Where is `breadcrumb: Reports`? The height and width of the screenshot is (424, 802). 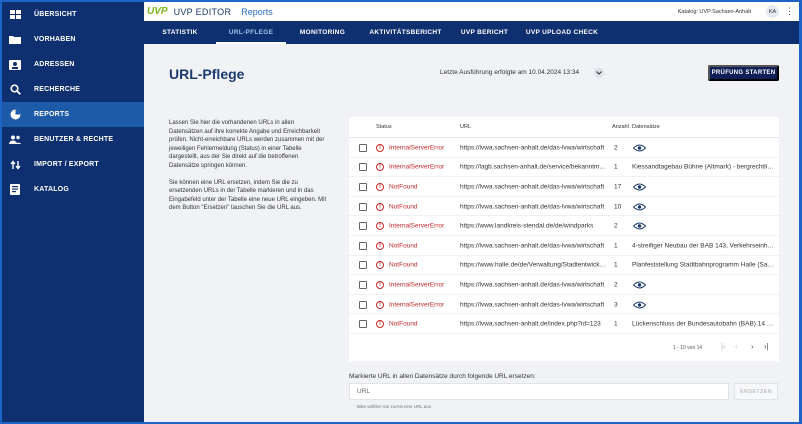 breadcrumb: Reports is located at coordinates (257, 12).